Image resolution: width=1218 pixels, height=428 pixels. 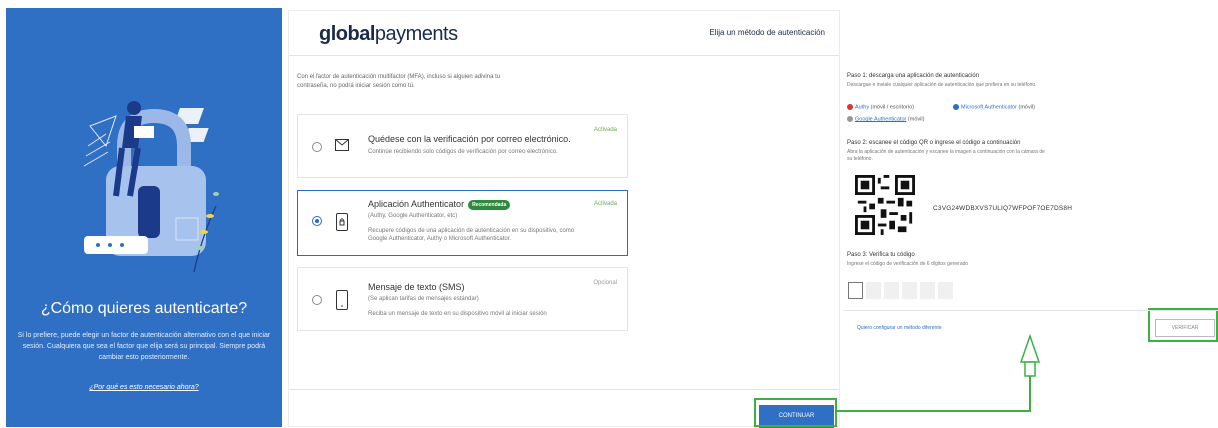 I want to click on app-authy-suffix: (móvil / escritorio), so click(x=892, y=107).